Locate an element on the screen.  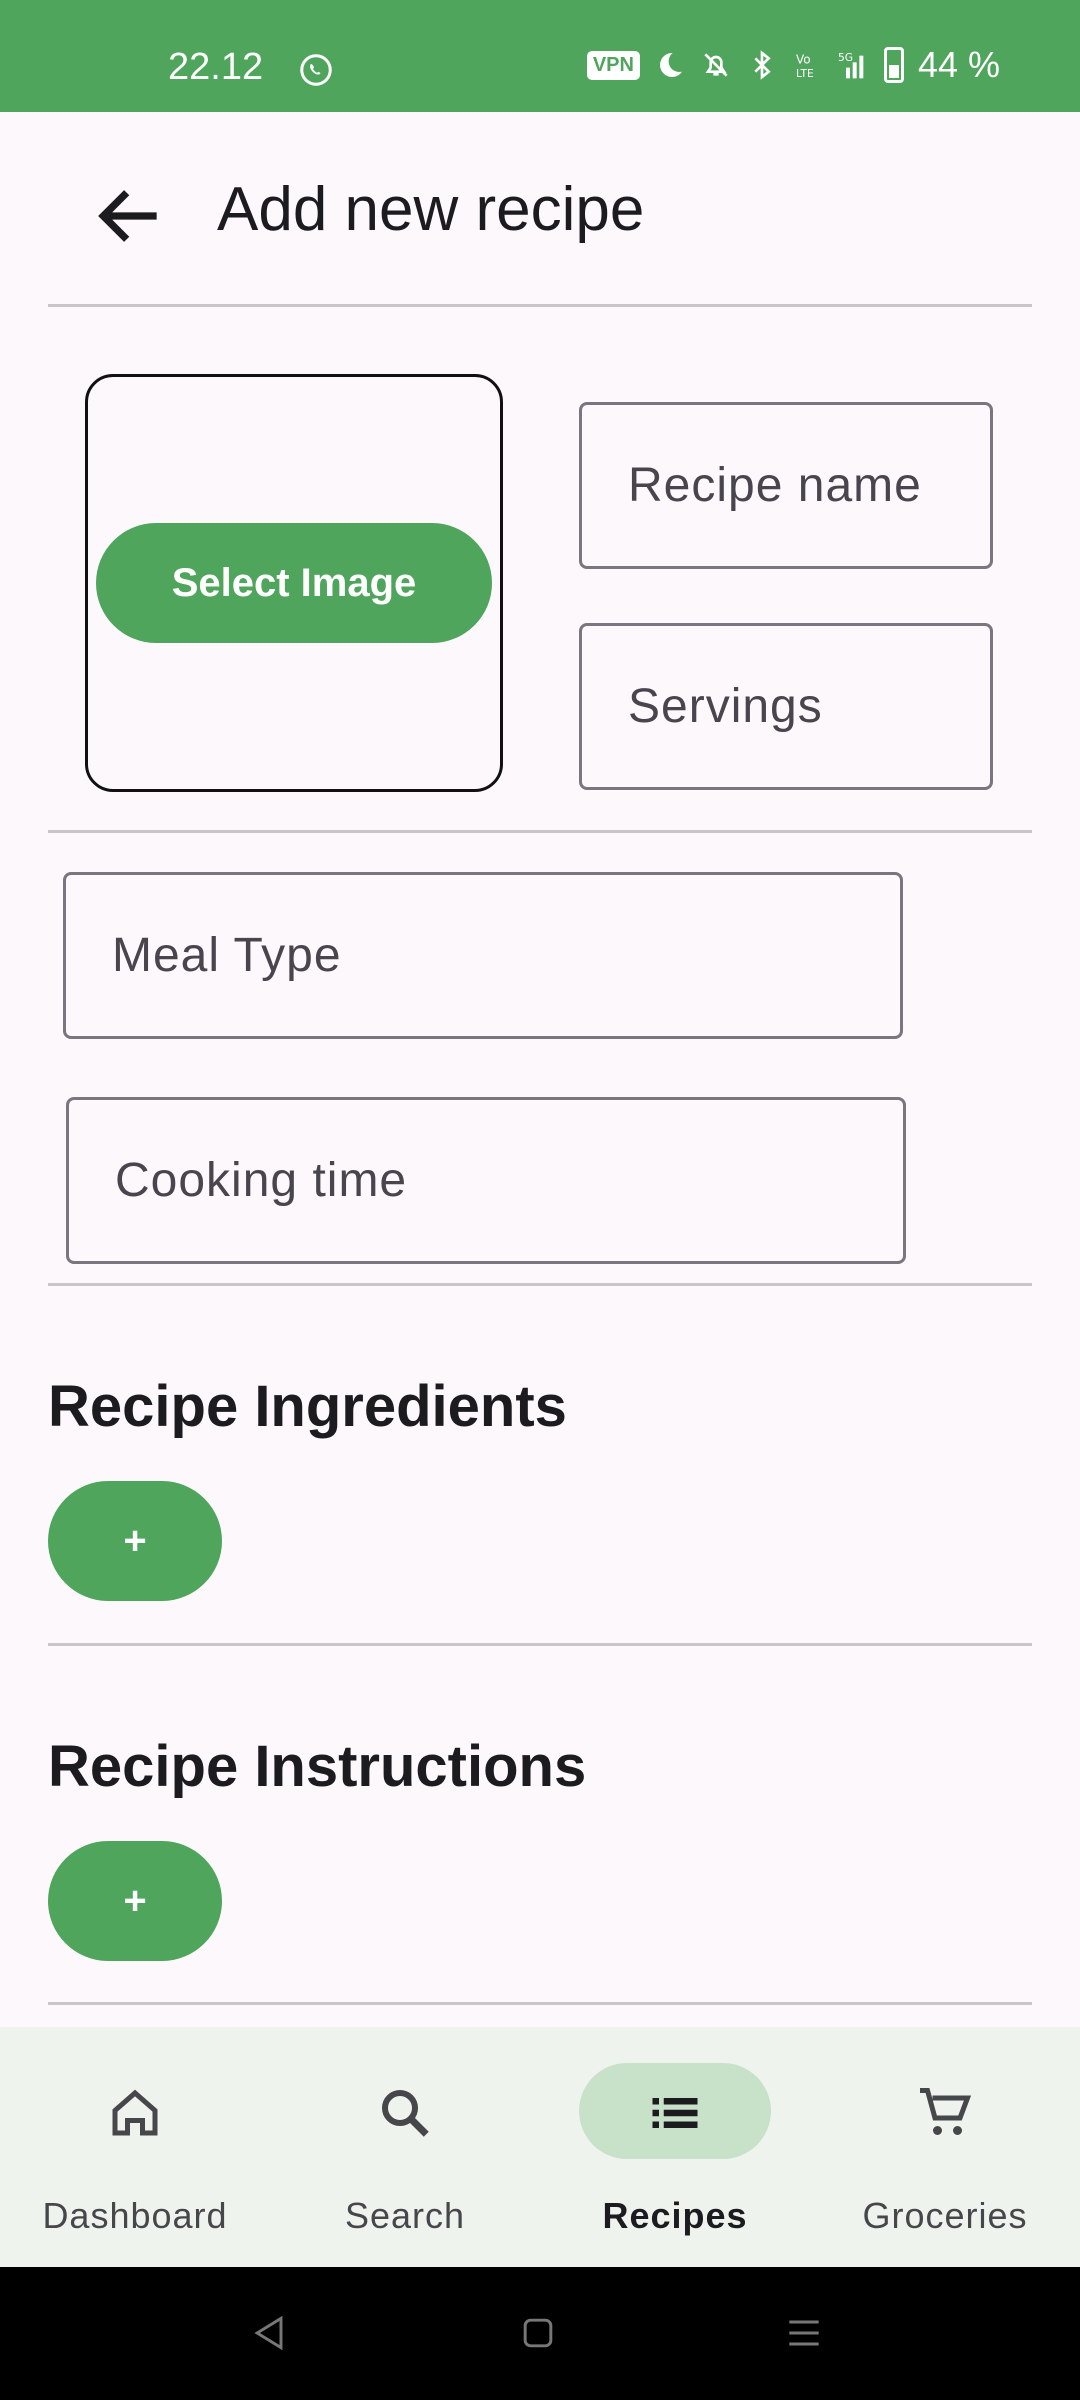
system-home-icon is located at coordinates (538, 2333).